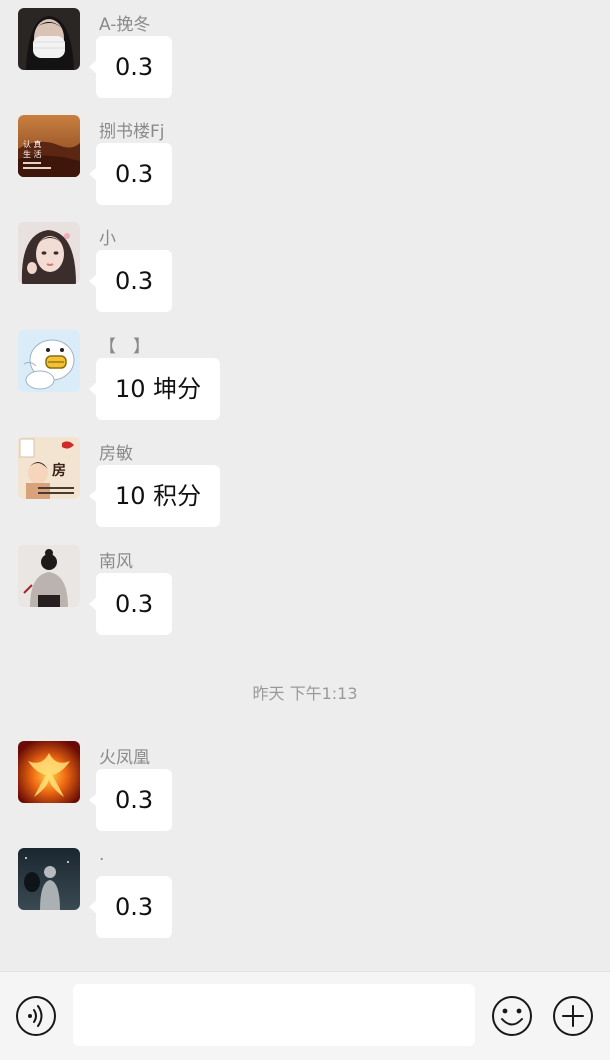 This screenshot has width=610, height=1060. What do you see at coordinates (305, 272) in the screenshot?
I see `message-item: 小 0.3` at bounding box center [305, 272].